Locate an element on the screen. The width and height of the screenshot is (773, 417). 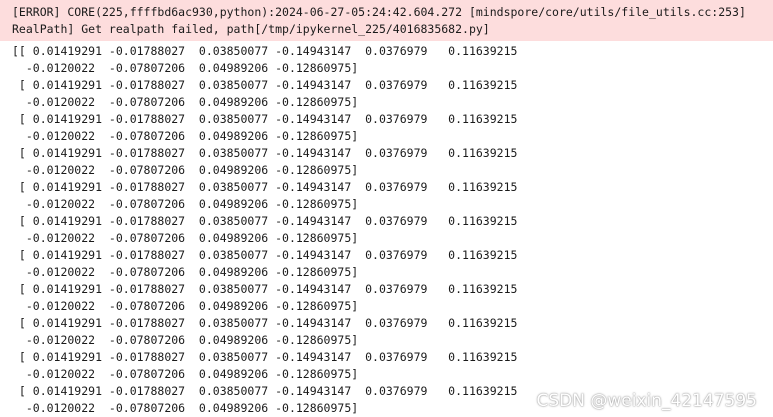
watermark: CSDN @weixin_42147595 is located at coordinates (646, 401).